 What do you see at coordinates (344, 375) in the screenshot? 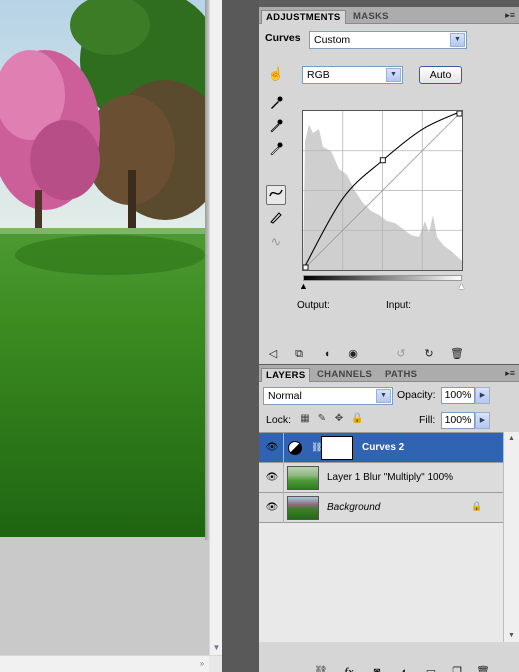
I see `tab-channels: CHANNELS` at bounding box center [344, 375].